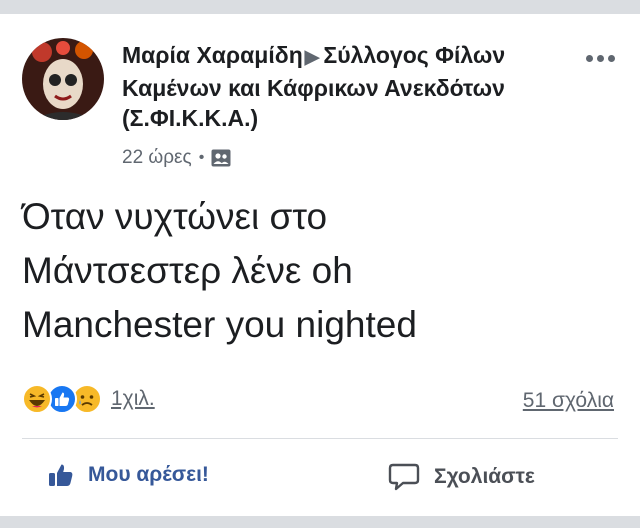  Describe the element at coordinates (484, 476) in the screenshot. I see `comment-button-label: Σχολιάστε` at that location.